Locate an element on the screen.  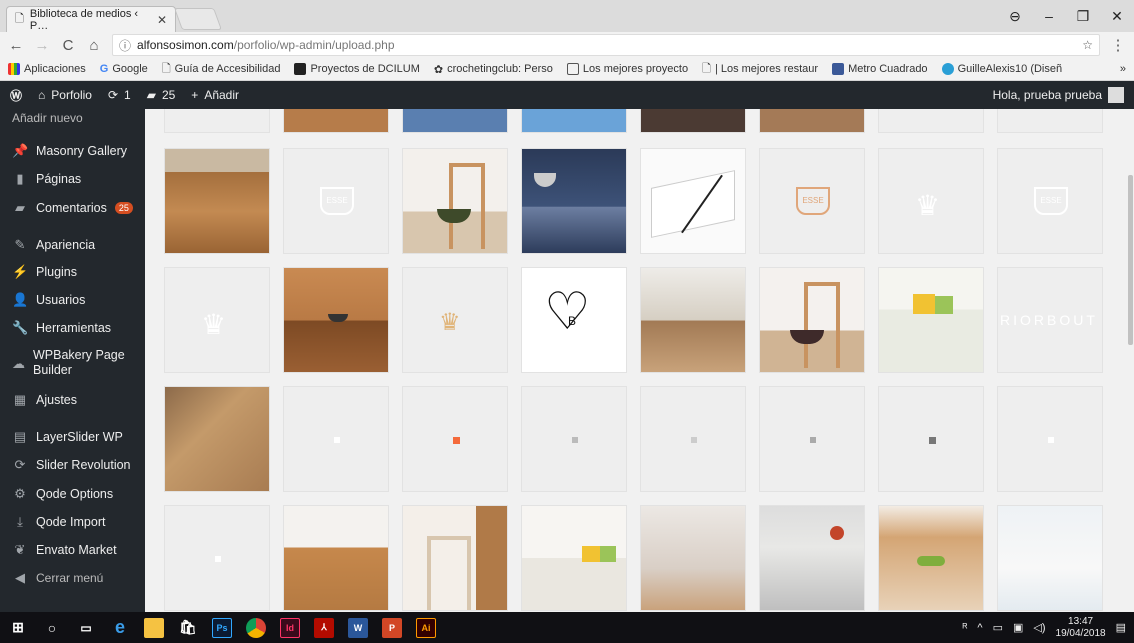
bookmark-item: G Google is located at coordinates (124, 69).